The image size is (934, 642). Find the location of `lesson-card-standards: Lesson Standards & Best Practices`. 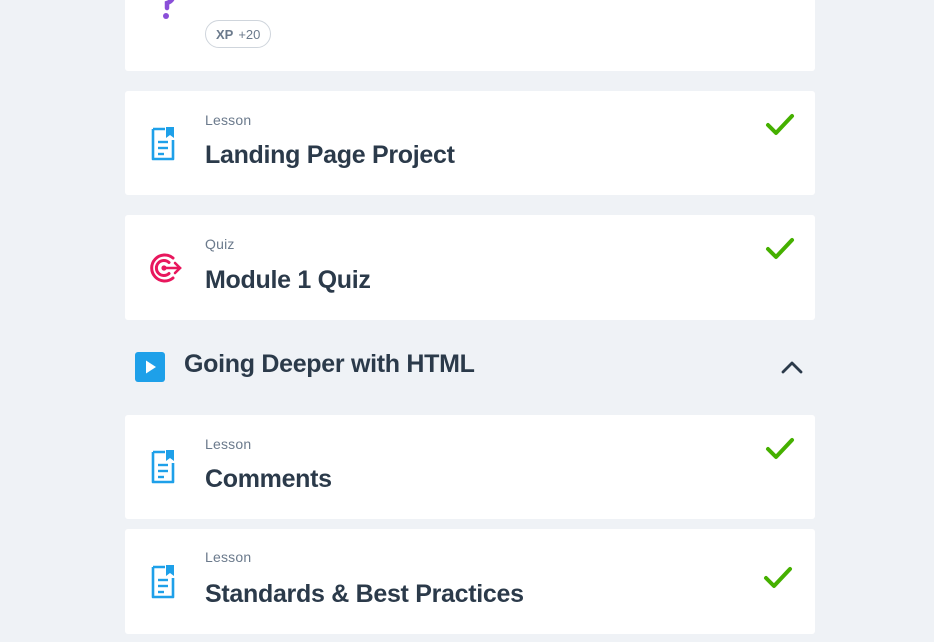

lesson-card-standards: Lesson Standards & Best Practices is located at coordinates (470, 581).